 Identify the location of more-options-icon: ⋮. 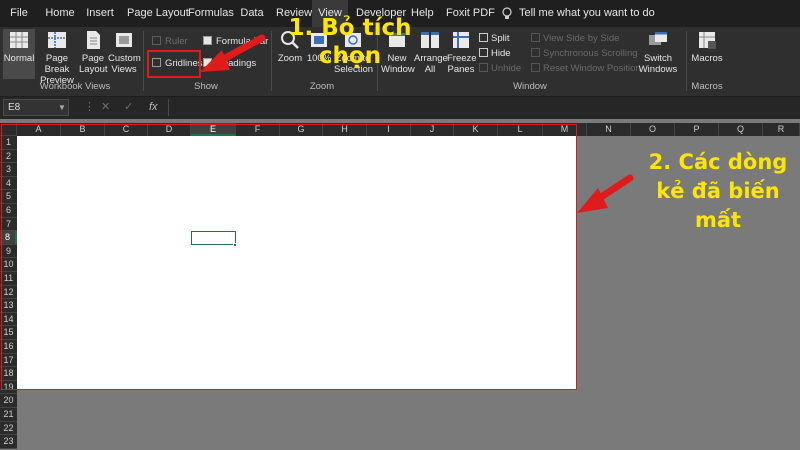
(89, 107).